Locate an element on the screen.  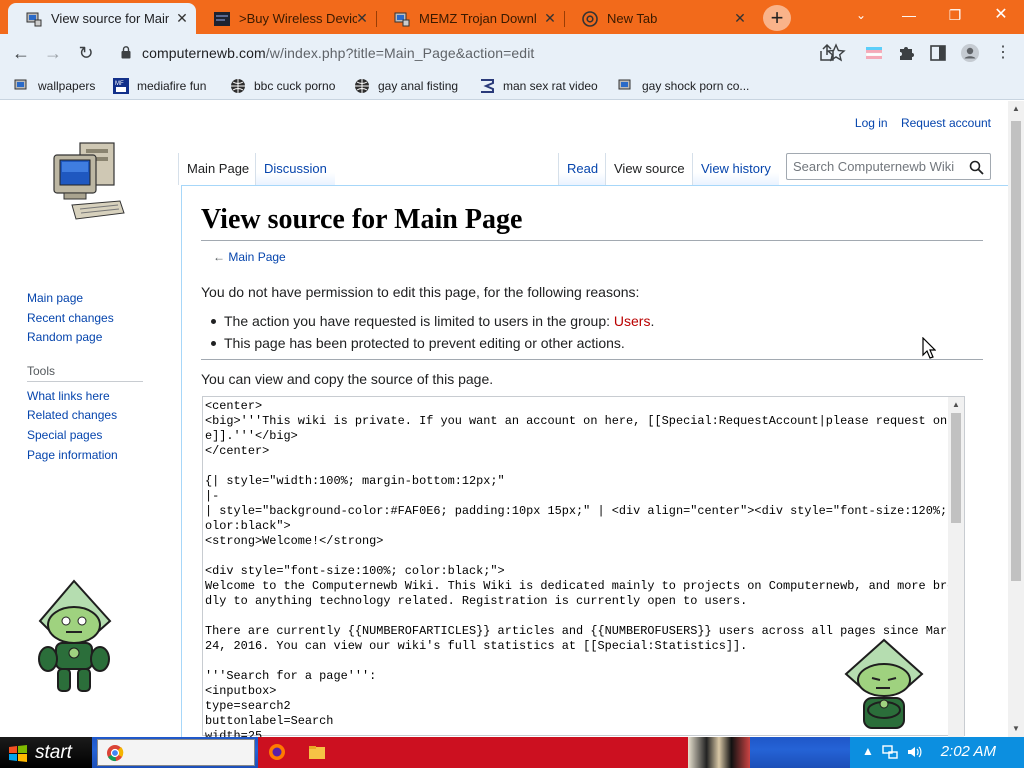
bookmark-label: gay anal fisting is located at coordinates (418, 86).